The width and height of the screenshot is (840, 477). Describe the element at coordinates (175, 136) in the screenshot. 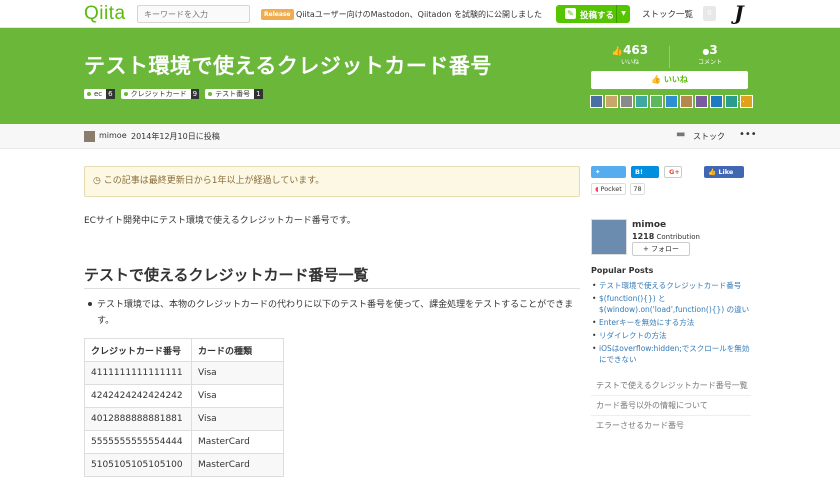

I see `post-date: 2014年12月10日に投稿` at that location.